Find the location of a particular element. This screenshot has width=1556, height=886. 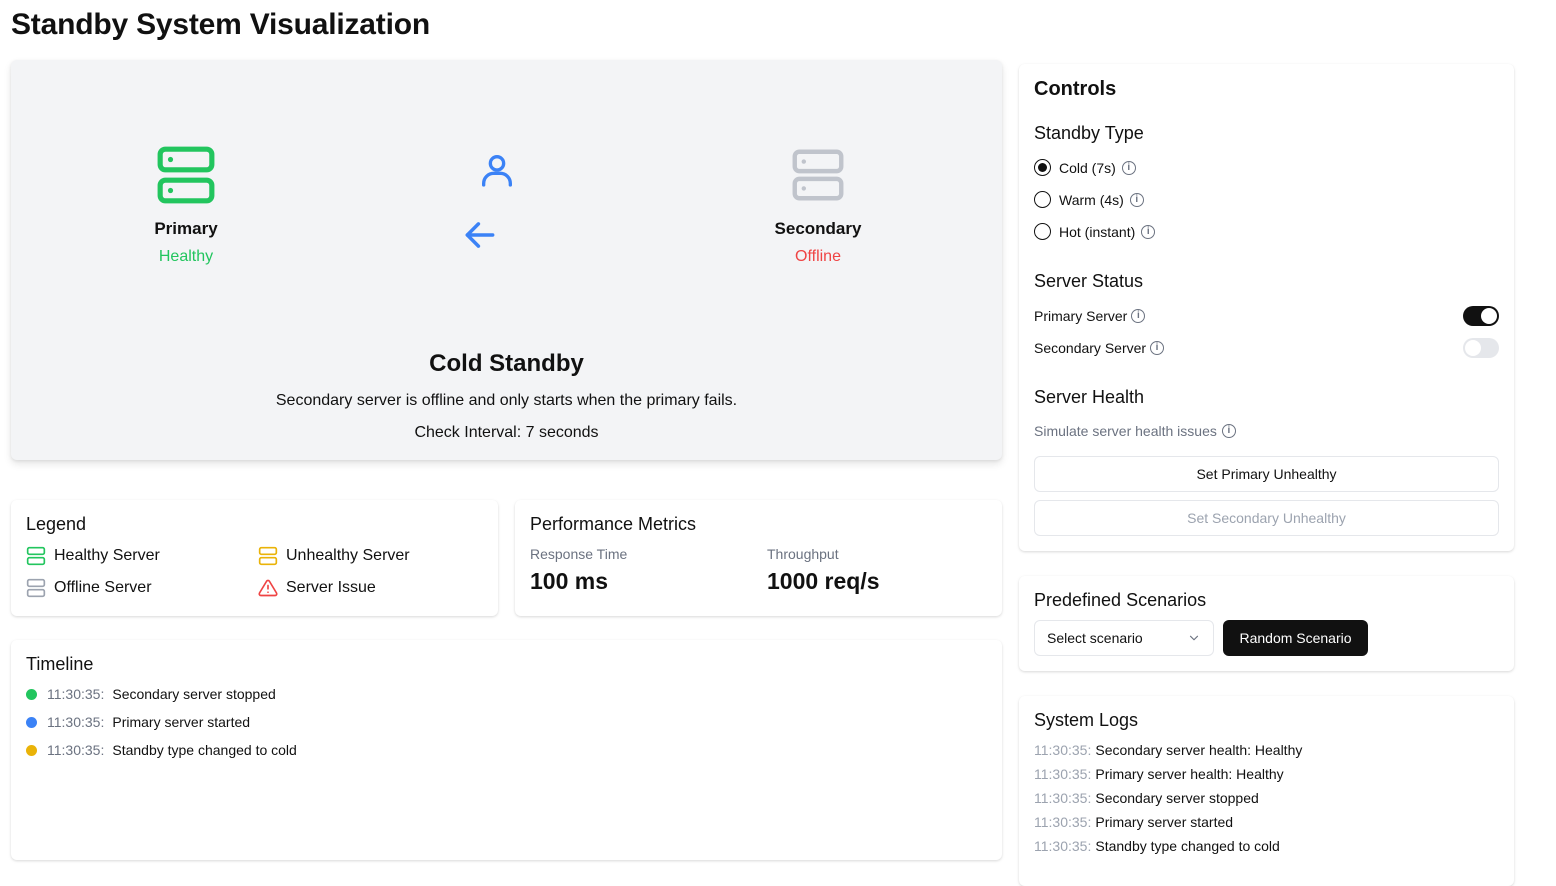

throughput-value: 1000 req/s is located at coordinates (823, 581).